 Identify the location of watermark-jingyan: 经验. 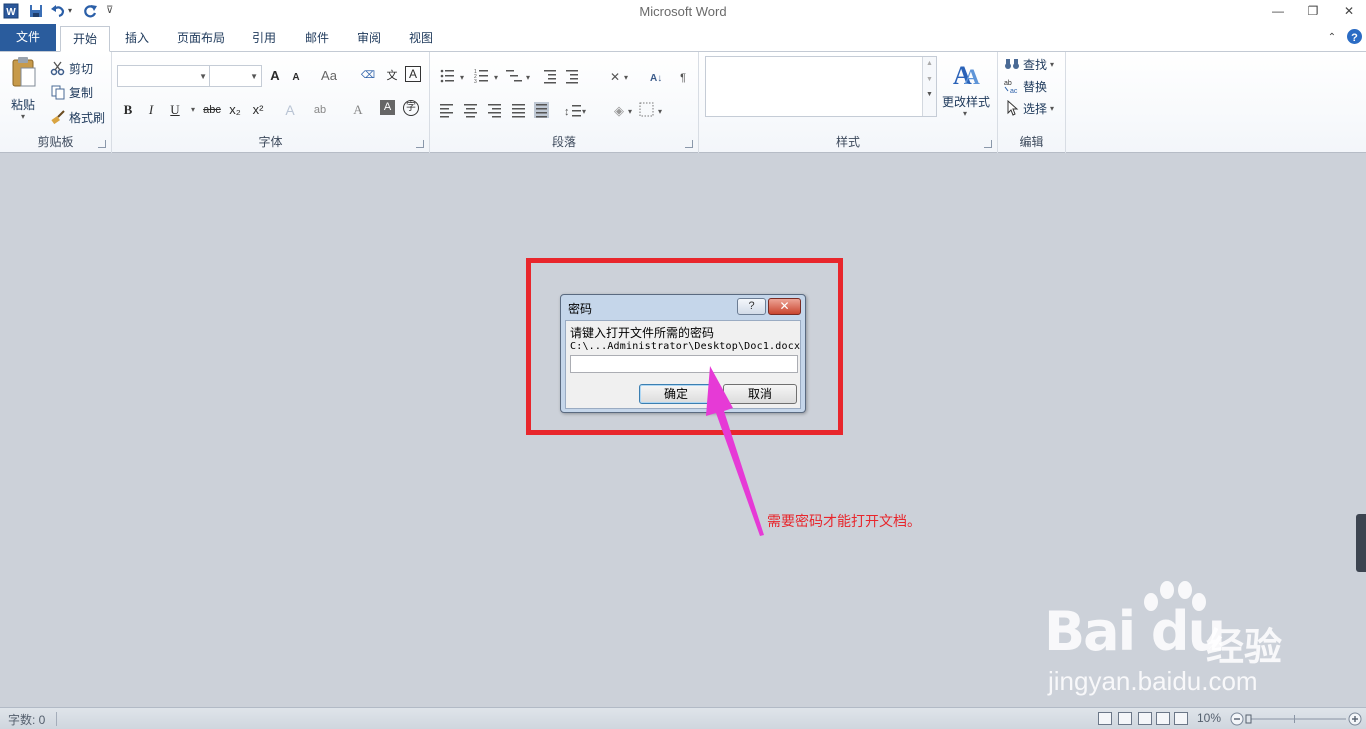
(1244, 648).